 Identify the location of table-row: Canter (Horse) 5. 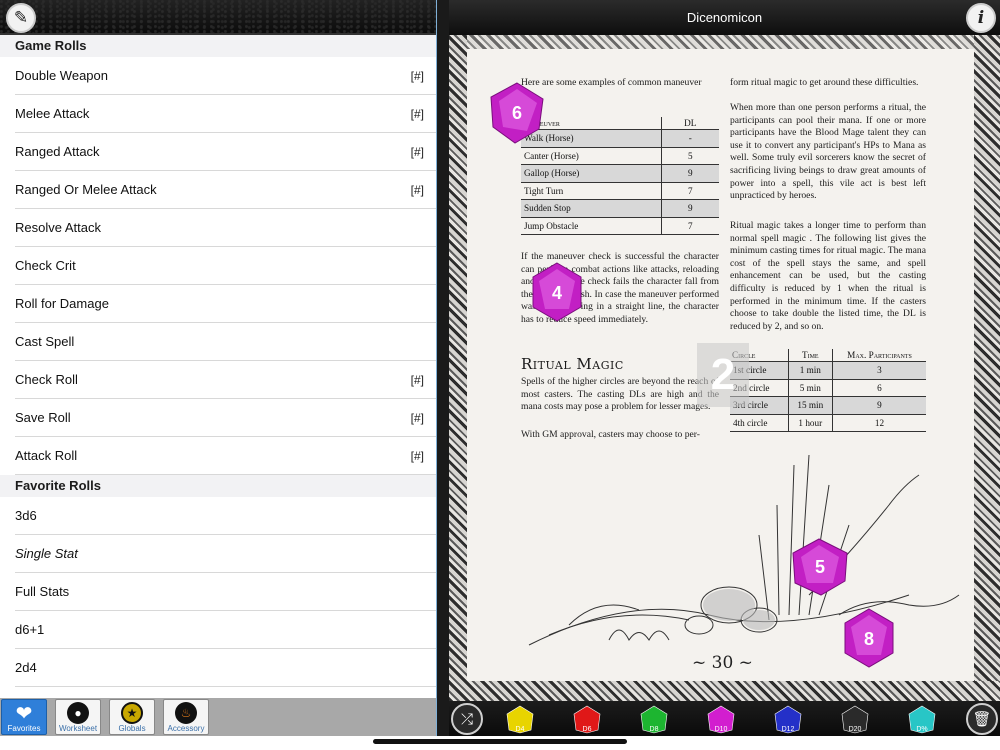
(620, 156).